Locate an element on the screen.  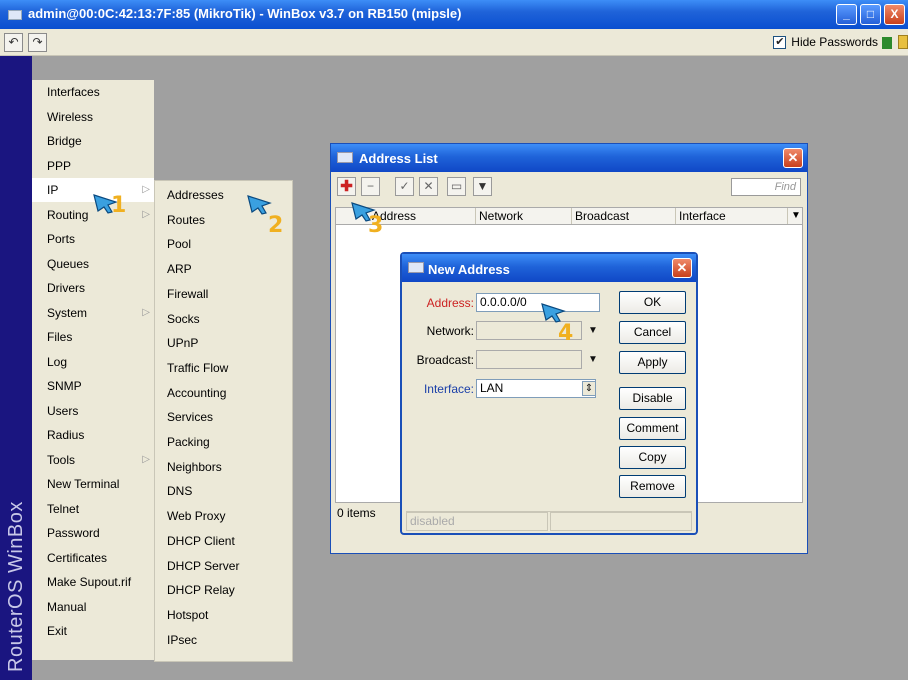
menu-item-wireless: Wireless is located at coordinates (93, 117).